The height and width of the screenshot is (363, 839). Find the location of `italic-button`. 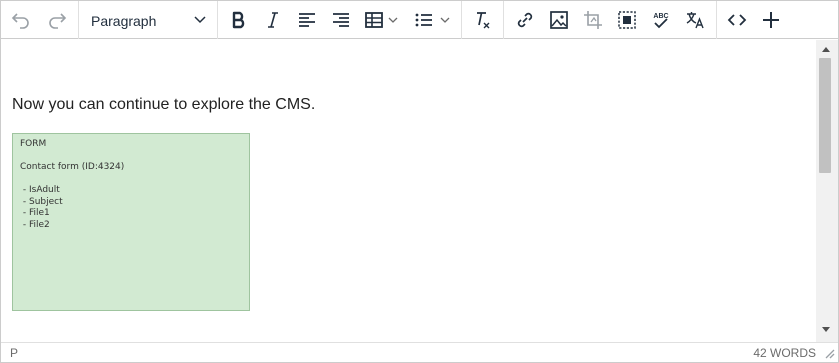

italic-button is located at coordinates (273, 20).